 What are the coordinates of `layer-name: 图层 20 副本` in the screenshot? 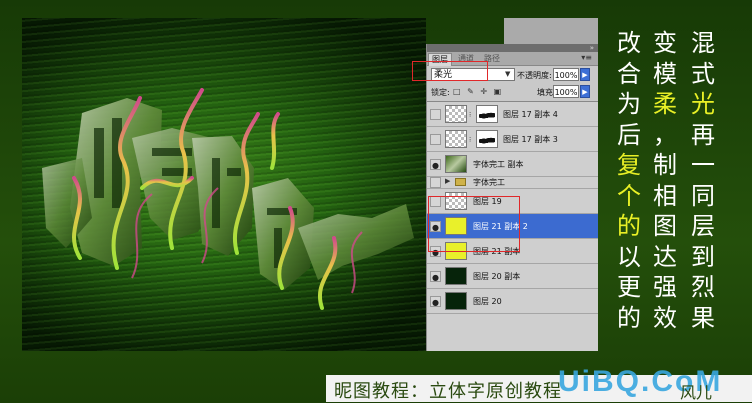 It's located at (497, 276).